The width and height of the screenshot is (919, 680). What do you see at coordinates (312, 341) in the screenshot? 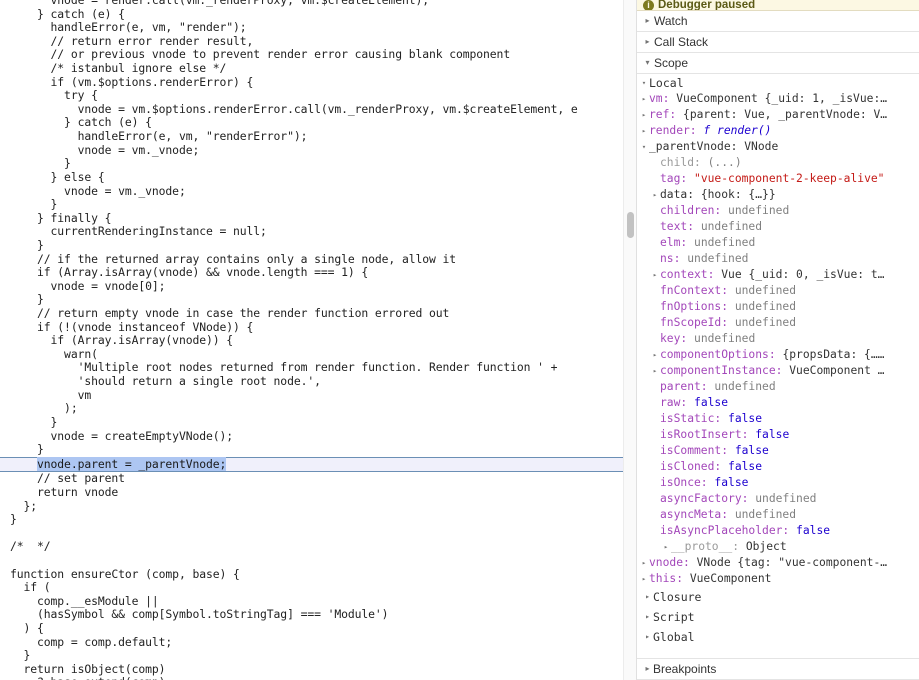
I see `code-line: if (Array.isArray(vnode)) {` at bounding box center [312, 341].